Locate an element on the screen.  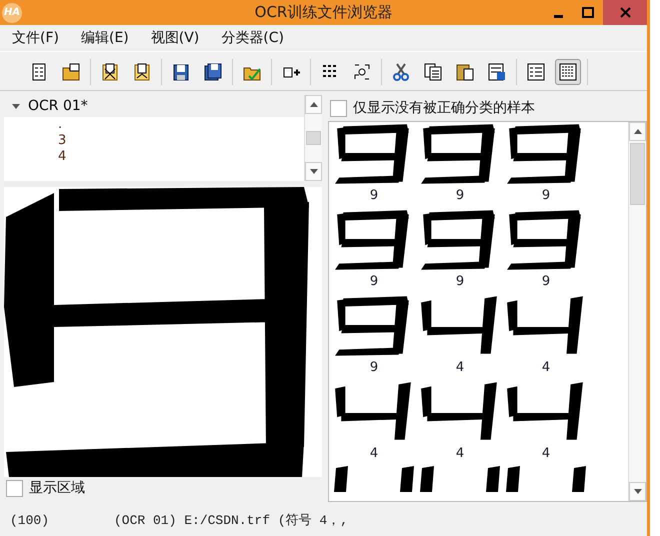
app-logo: HA is located at coordinates (12, 12).